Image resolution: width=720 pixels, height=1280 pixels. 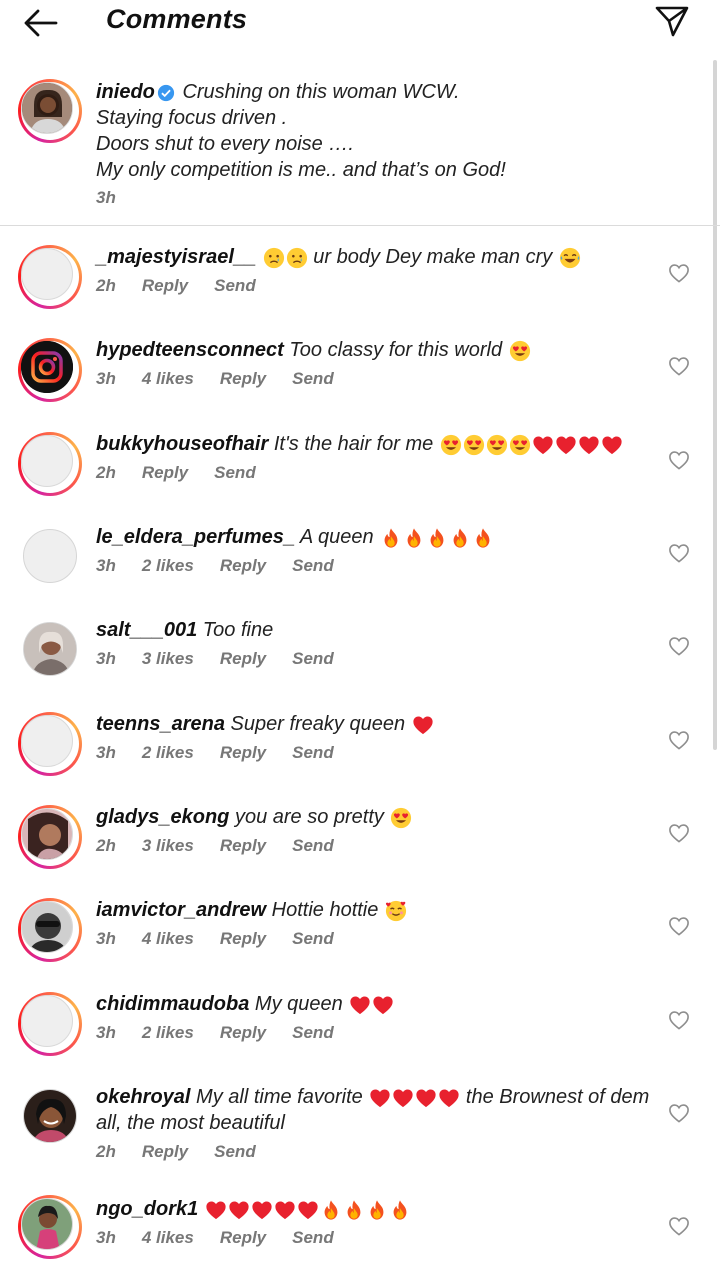 What do you see at coordinates (41, 23) in the screenshot?
I see `back-arrow-icon` at bounding box center [41, 23].